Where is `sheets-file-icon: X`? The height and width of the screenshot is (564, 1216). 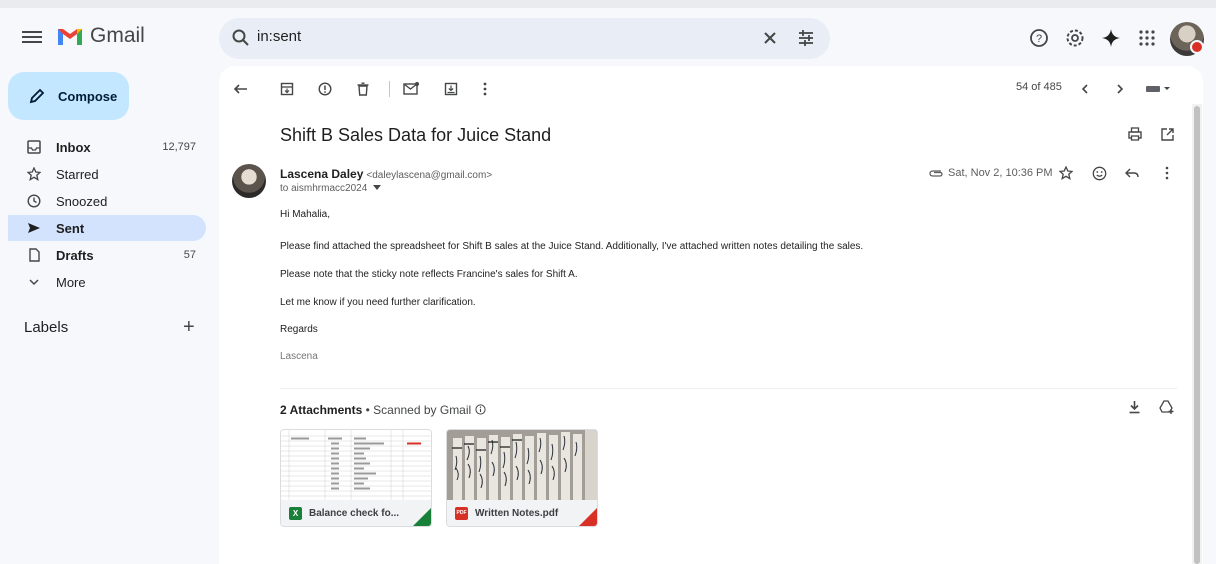 sheets-file-icon: X is located at coordinates (295, 513).